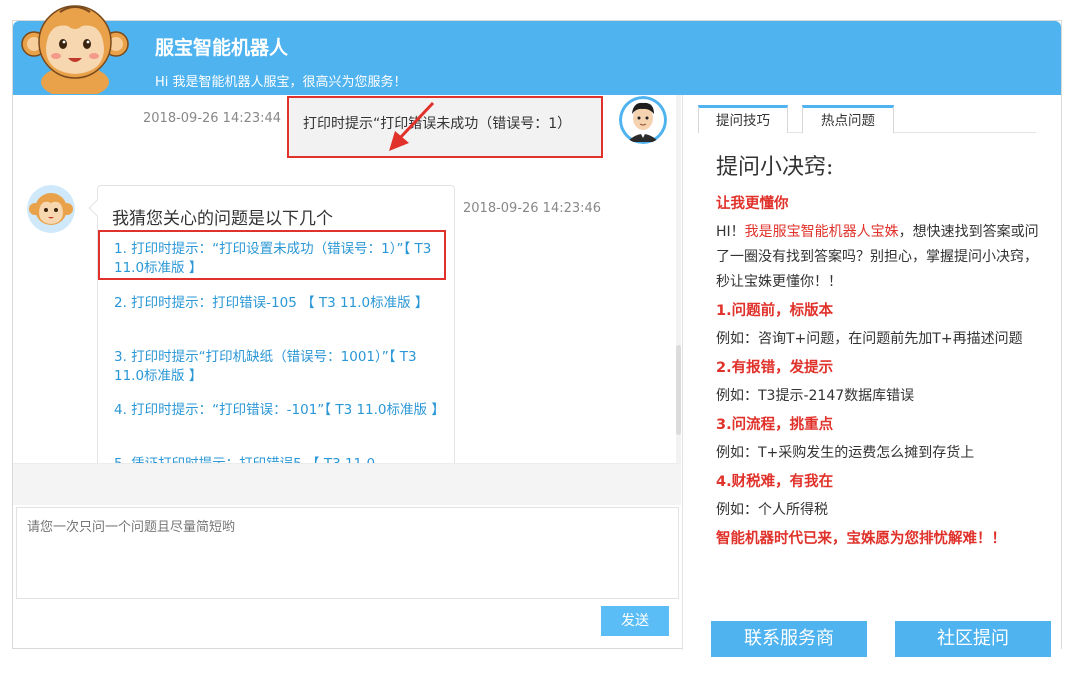 The height and width of the screenshot is (673, 1072). What do you see at coordinates (635, 621) in the screenshot?
I see `send-button: 发送` at bounding box center [635, 621].